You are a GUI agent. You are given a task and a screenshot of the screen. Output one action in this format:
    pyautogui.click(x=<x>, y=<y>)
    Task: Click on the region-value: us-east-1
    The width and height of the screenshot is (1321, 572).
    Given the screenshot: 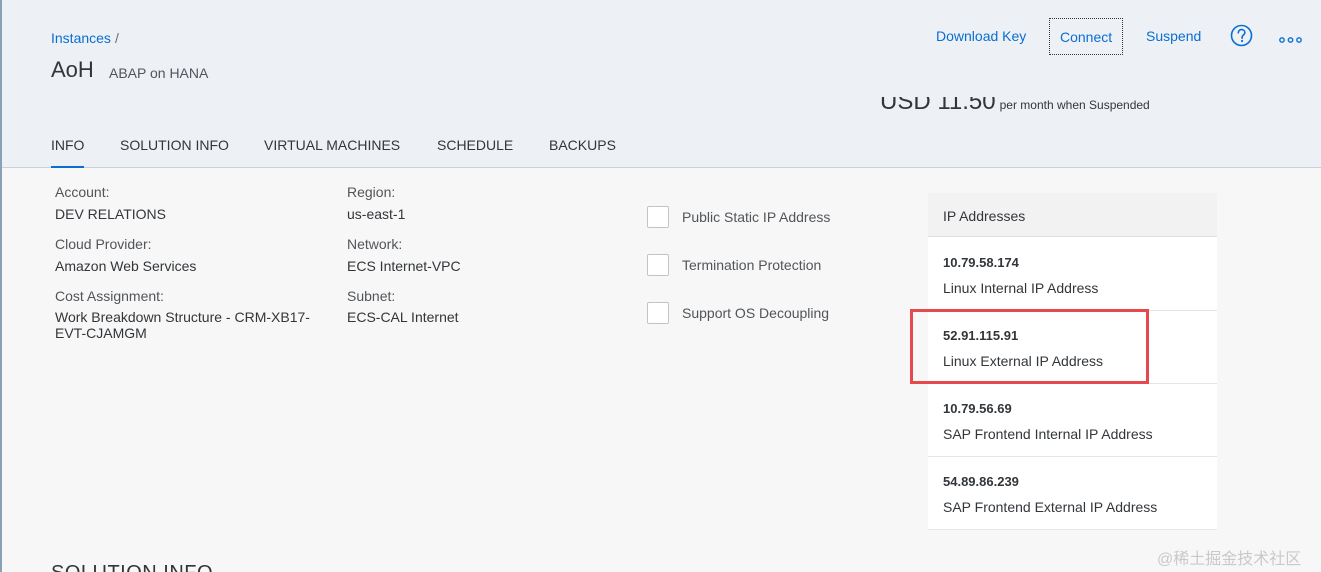 What is the action you would take?
    pyautogui.click(x=376, y=214)
    